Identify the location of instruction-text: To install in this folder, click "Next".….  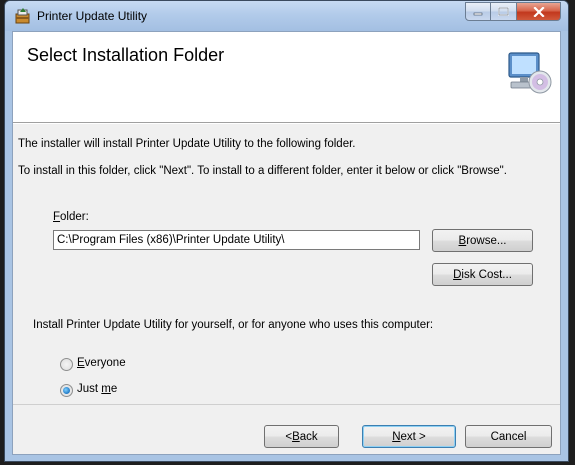
(262, 171).